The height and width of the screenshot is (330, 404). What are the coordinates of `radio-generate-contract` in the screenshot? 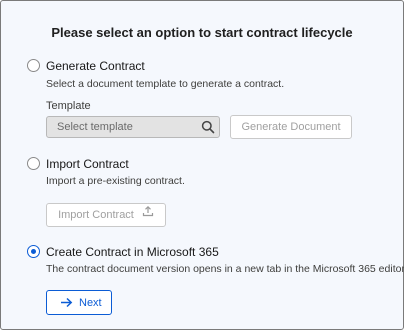 It's located at (33, 65).